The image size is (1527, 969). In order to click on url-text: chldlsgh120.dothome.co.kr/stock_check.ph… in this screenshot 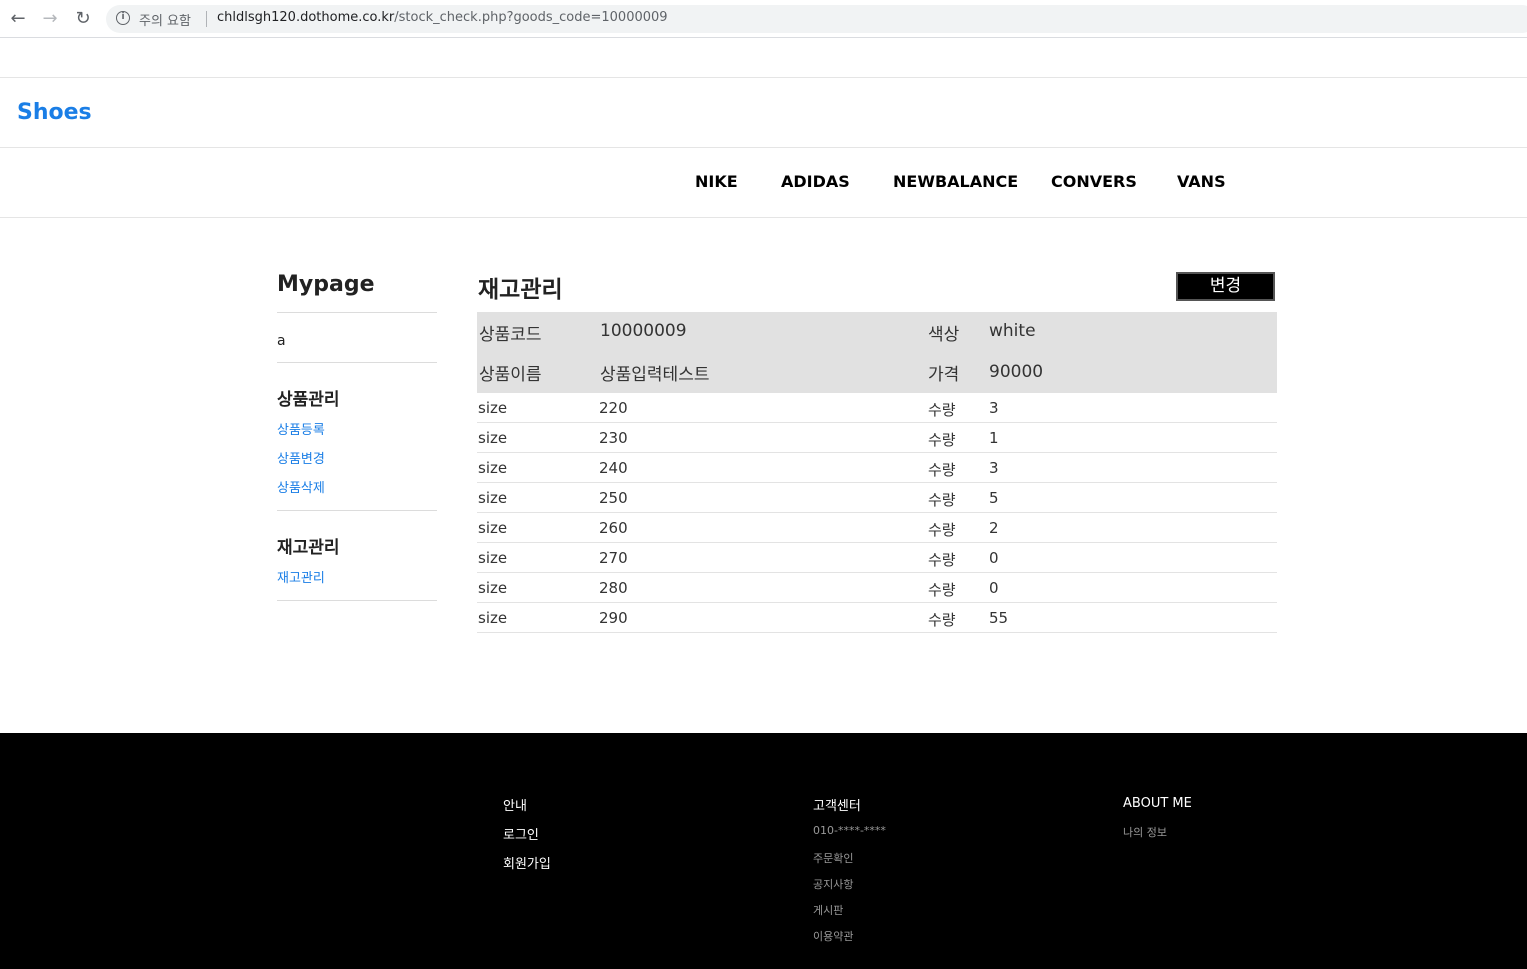, I will do `click(442, 17)`.